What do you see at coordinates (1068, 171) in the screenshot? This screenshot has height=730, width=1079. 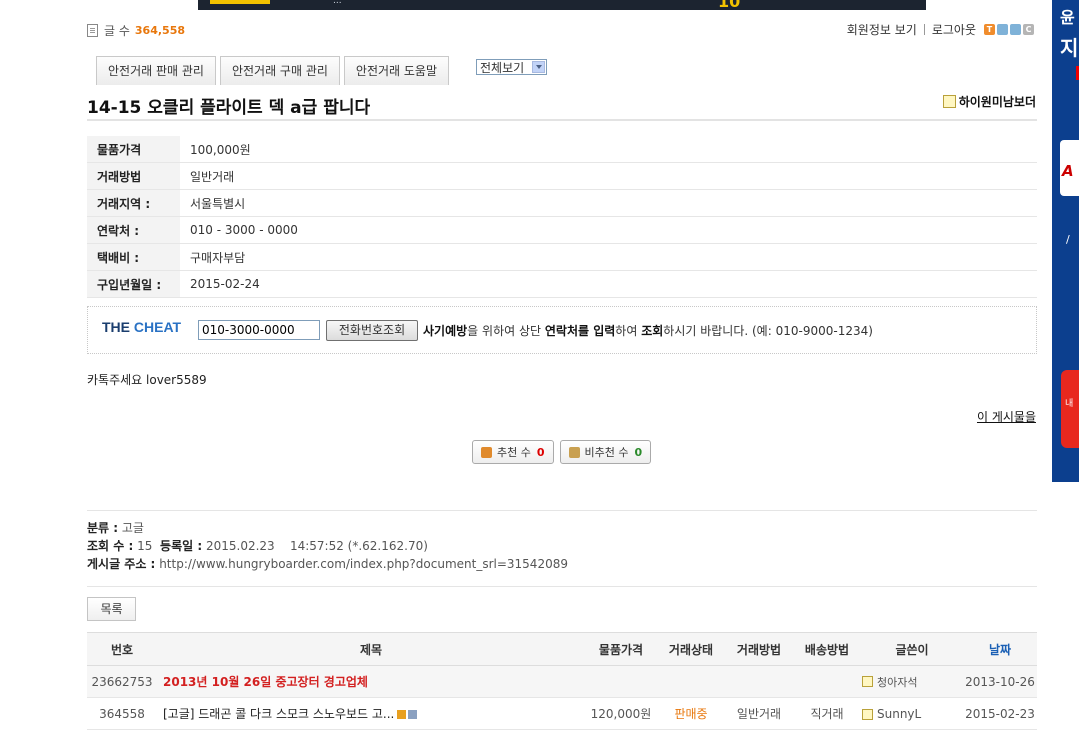 I see `ad-logo-text: A` at bounding box center [1068, 171].